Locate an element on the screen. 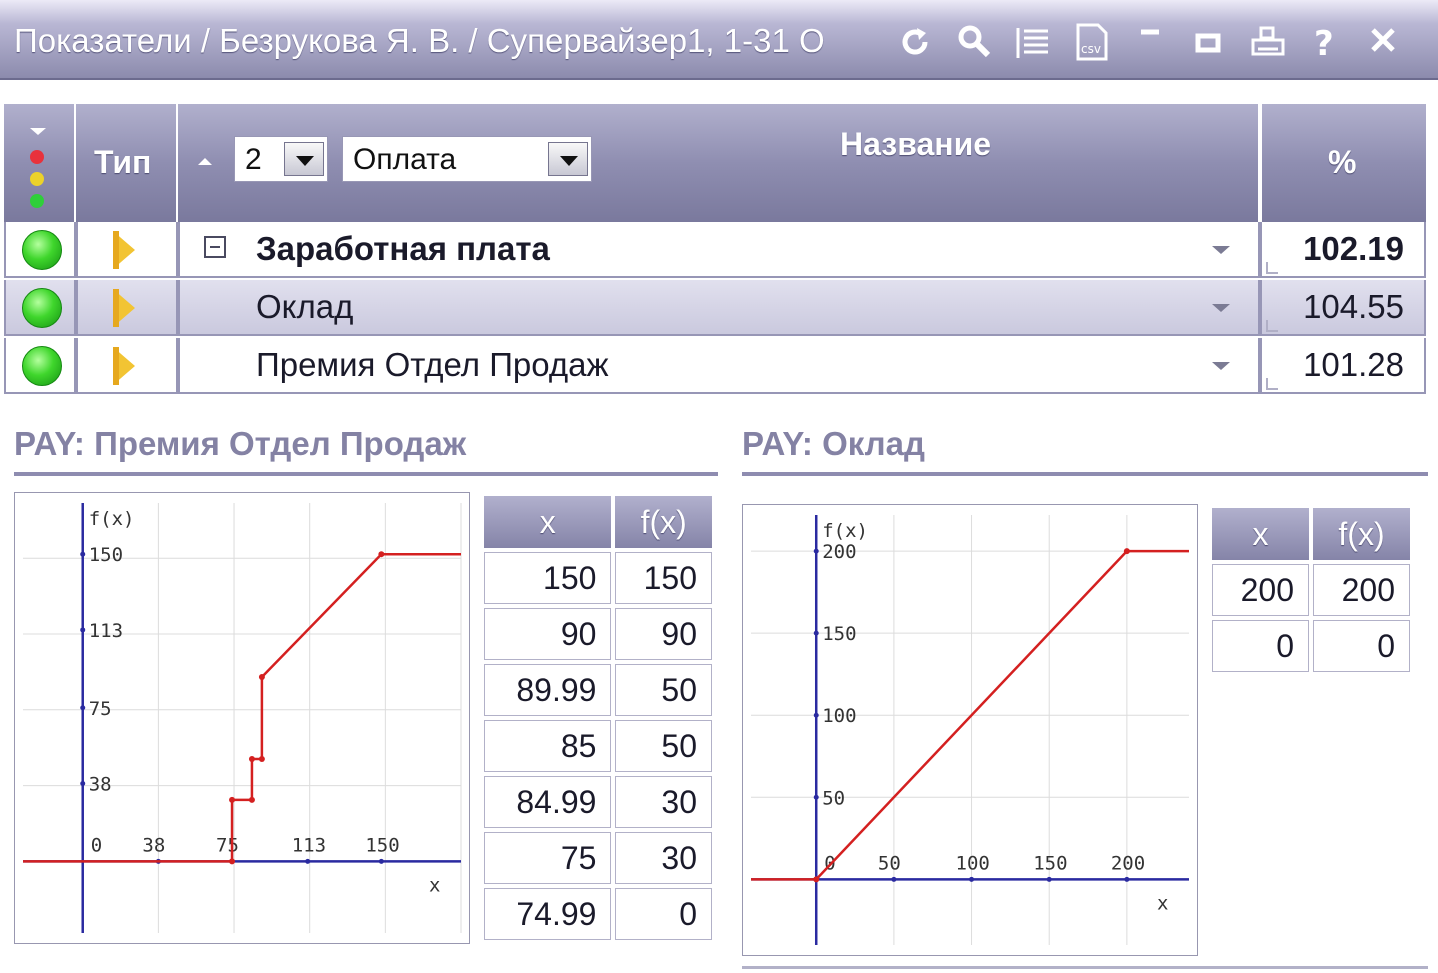  table-row: 90 90 is located at coordinates (598, 634).